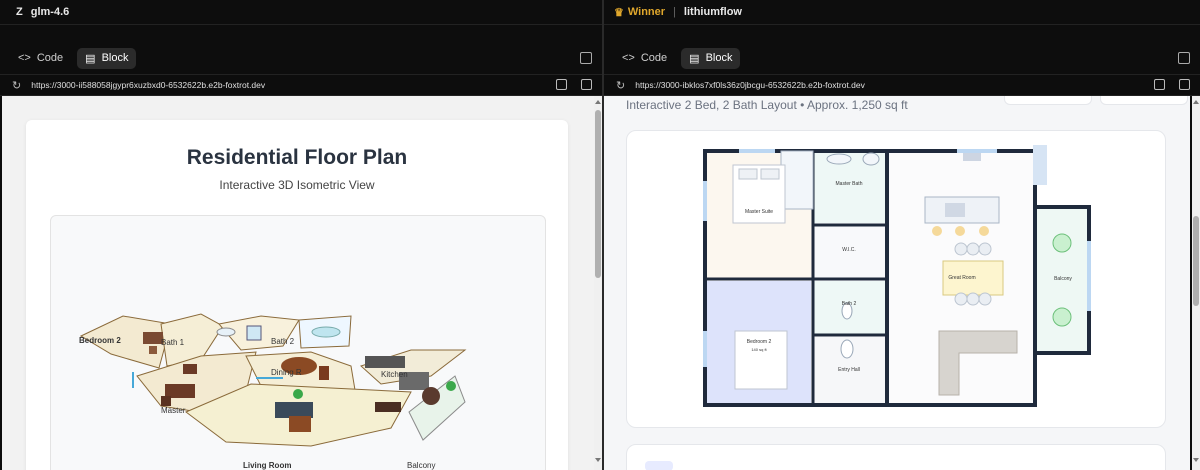 This screenshot has width=1200, height=470. Describe the element at coordinates (1096, 100) in the screenshot. I see `top-buttons` at that location.